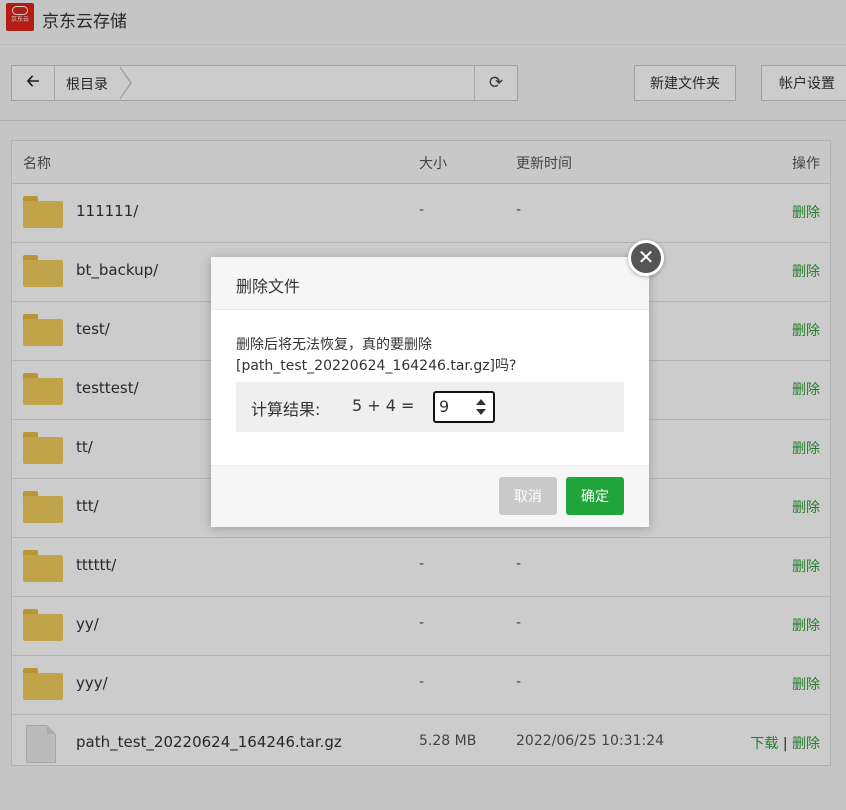  I want to click on dialog-message-line1: 删除后将无法恢复，真的要删除, so click(334, 345).